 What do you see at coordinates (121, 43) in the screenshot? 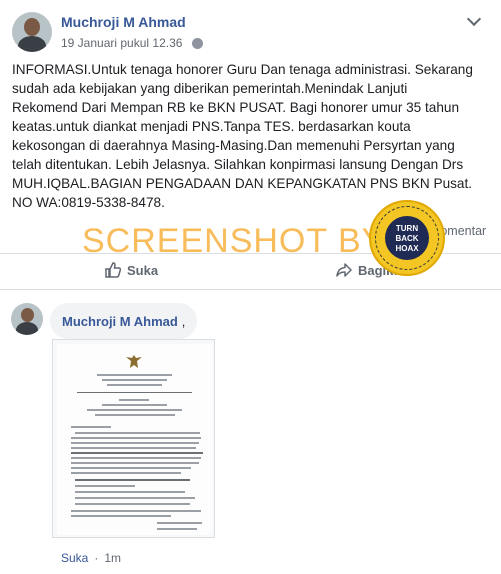
I see `post-date: 19 Januari pukul 12.36` at bounding box center [121, 43].